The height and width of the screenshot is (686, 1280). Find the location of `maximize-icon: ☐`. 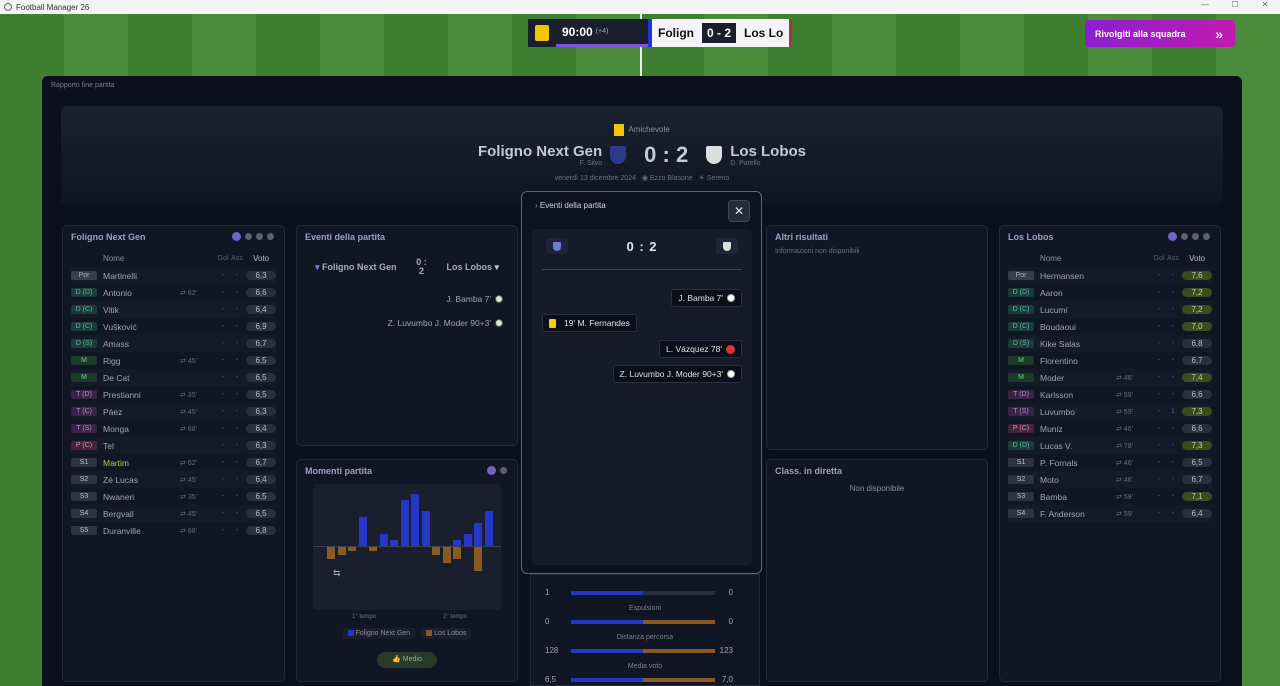

maximize-icon: ☐ is located at coordinates (1235, 4).